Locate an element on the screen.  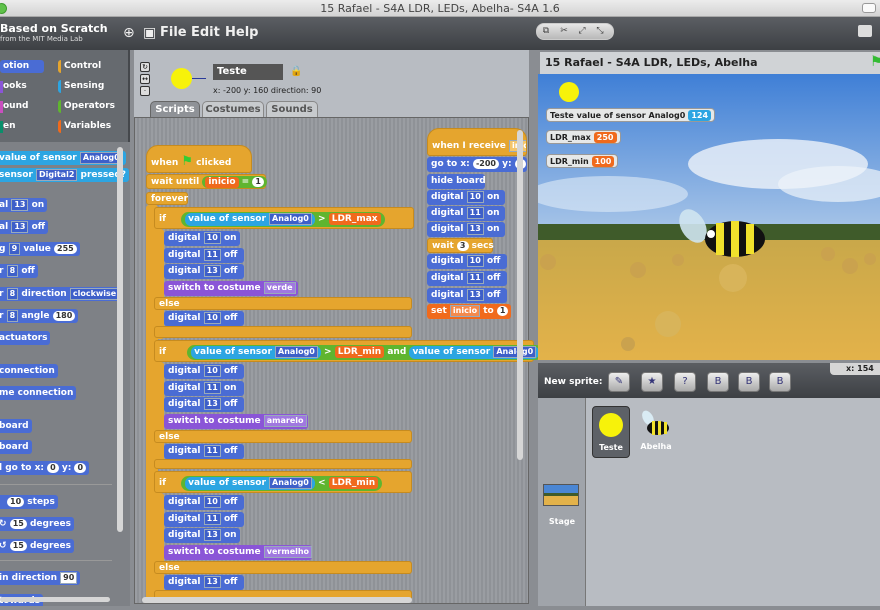
palette-block-connection: connection is located at coordinates (29, 371).